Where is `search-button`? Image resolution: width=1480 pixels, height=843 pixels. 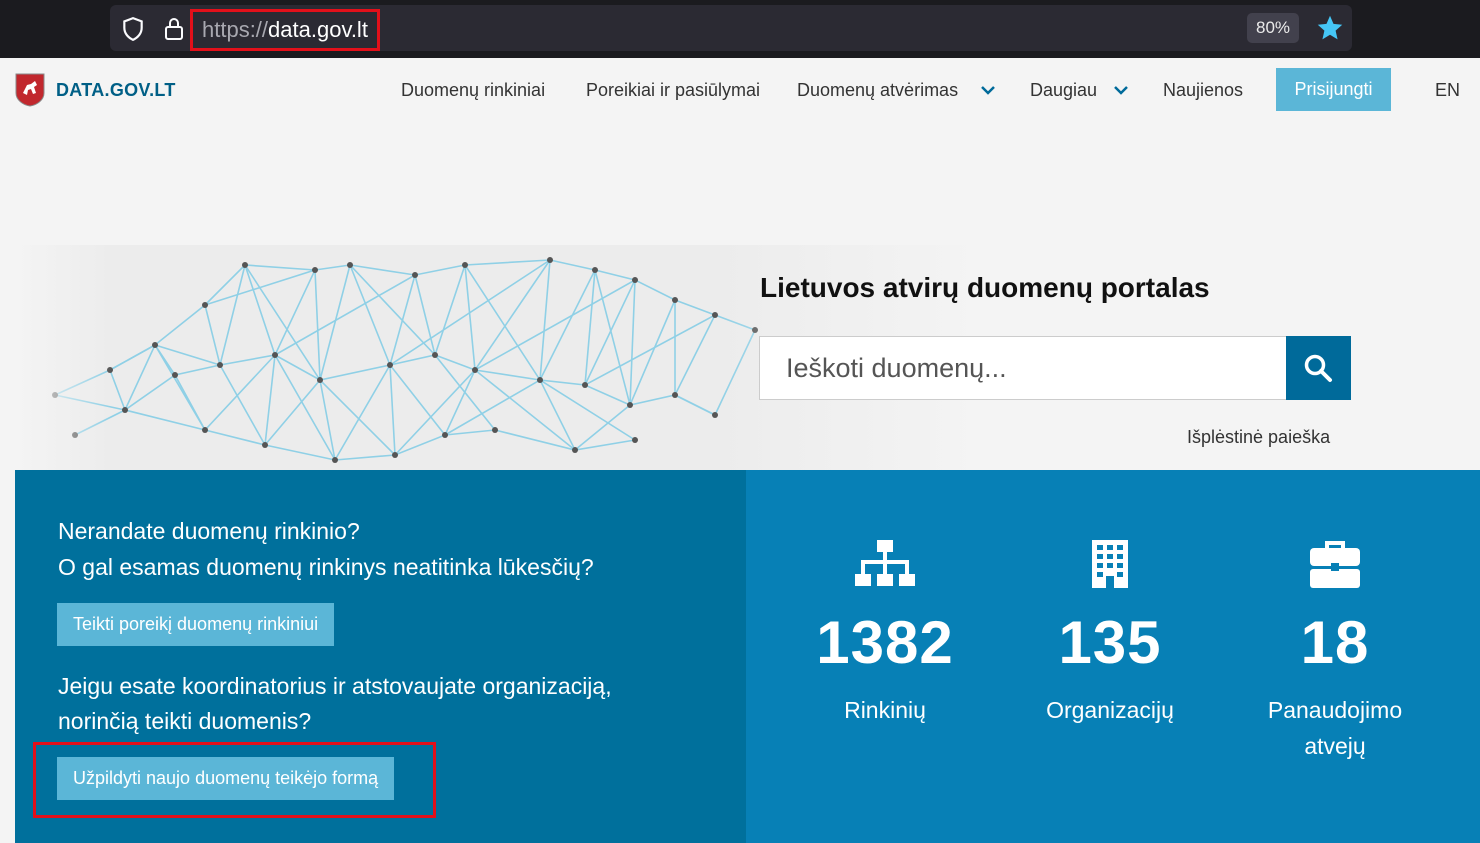
search-button is located at coordinates (1318, 368).